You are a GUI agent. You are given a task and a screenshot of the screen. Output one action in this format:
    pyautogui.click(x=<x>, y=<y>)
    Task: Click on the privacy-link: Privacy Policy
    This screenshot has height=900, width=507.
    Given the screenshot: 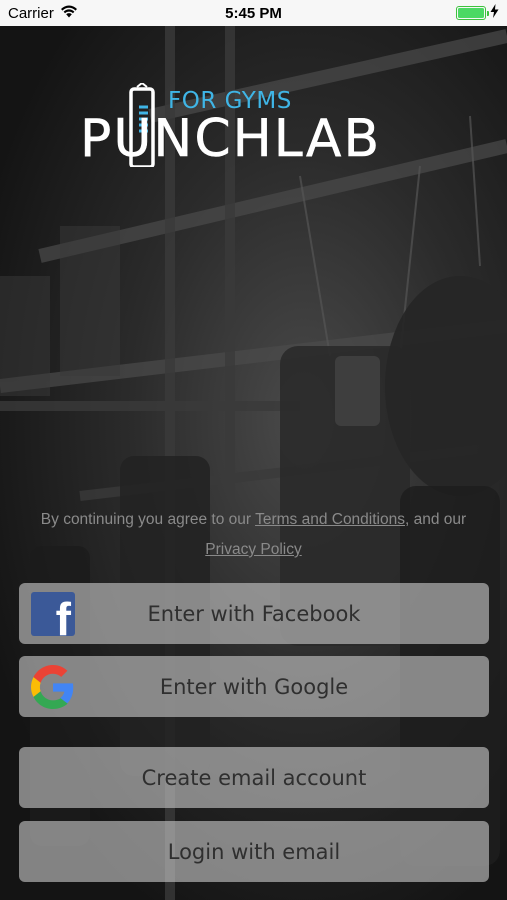 What is the action you would take?
    pyautogui.click(x=253, y=549)
    